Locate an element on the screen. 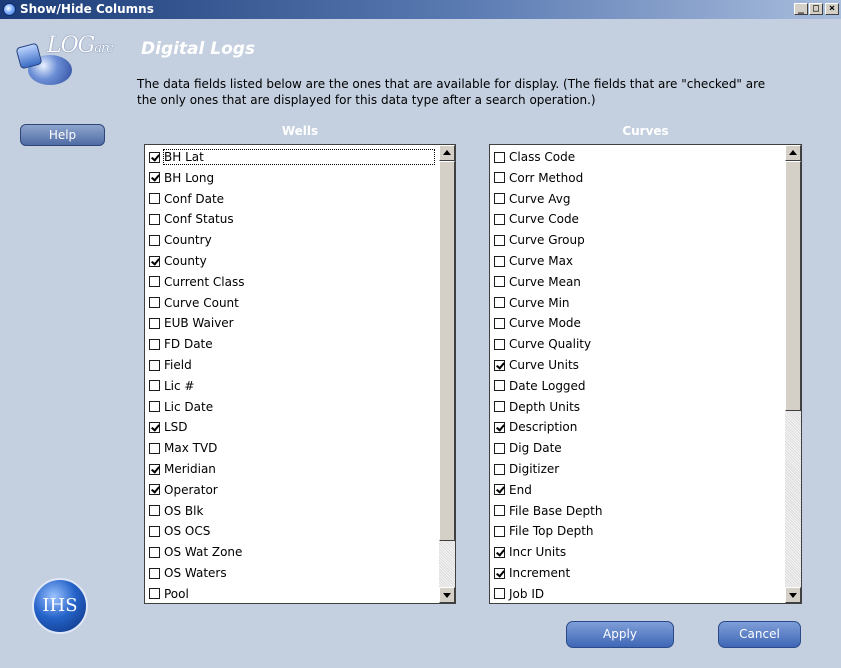  list-item: County is located at coordinates (178, 261).